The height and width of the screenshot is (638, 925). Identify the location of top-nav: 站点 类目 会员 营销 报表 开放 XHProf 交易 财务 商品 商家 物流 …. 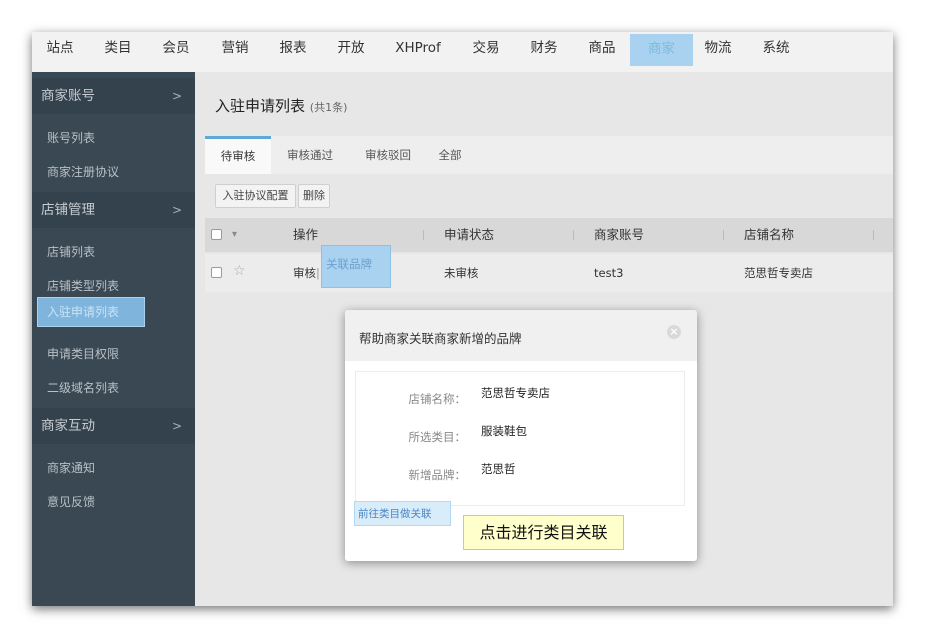
(462, 52).